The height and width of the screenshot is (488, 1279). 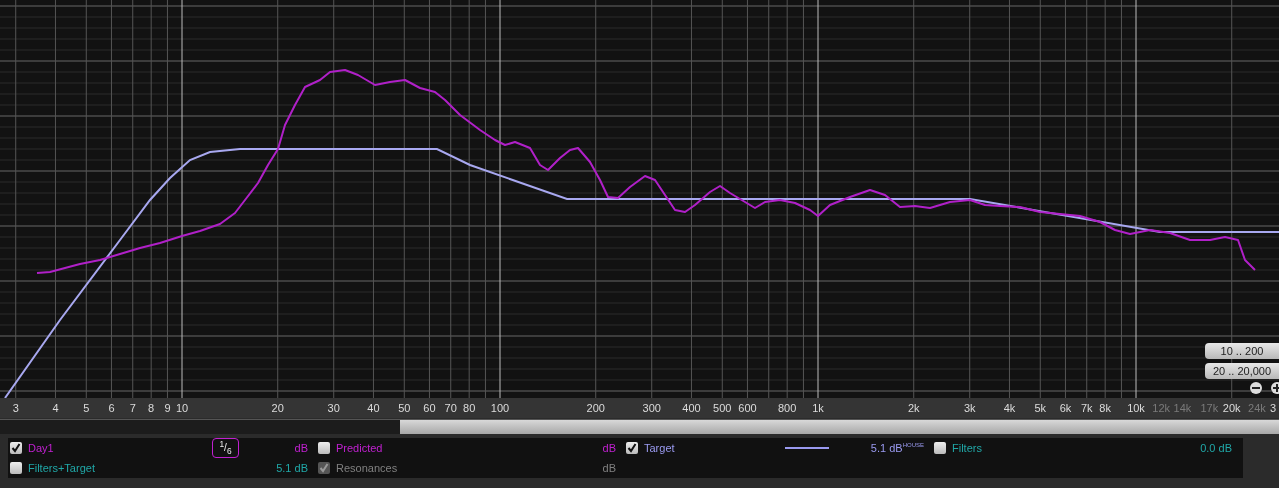 I want to click on axis-label: 50, so click(x=404, y=408).